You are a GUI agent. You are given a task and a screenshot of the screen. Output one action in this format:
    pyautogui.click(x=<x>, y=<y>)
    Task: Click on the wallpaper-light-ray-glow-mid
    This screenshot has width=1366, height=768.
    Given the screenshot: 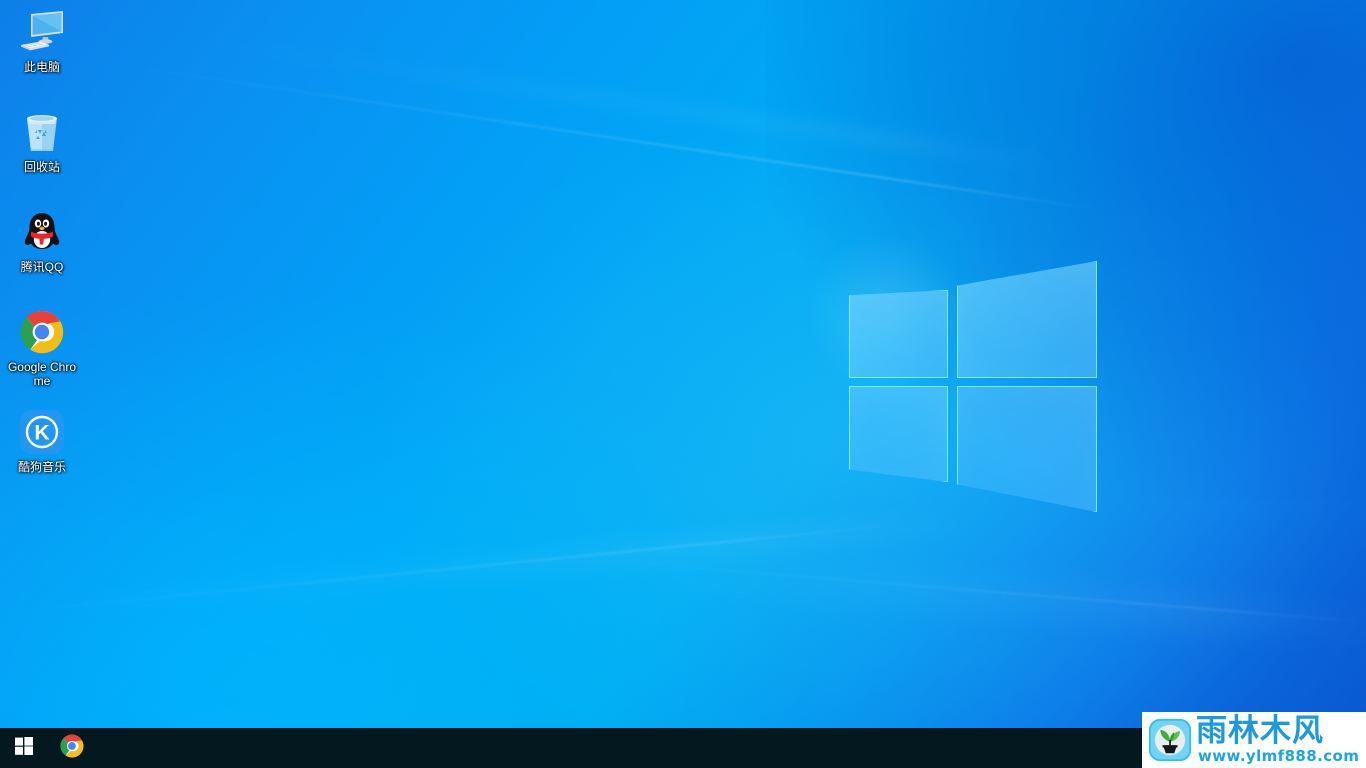 What is the action you would take?
    pyautogui.click(x=488, y=566)
    